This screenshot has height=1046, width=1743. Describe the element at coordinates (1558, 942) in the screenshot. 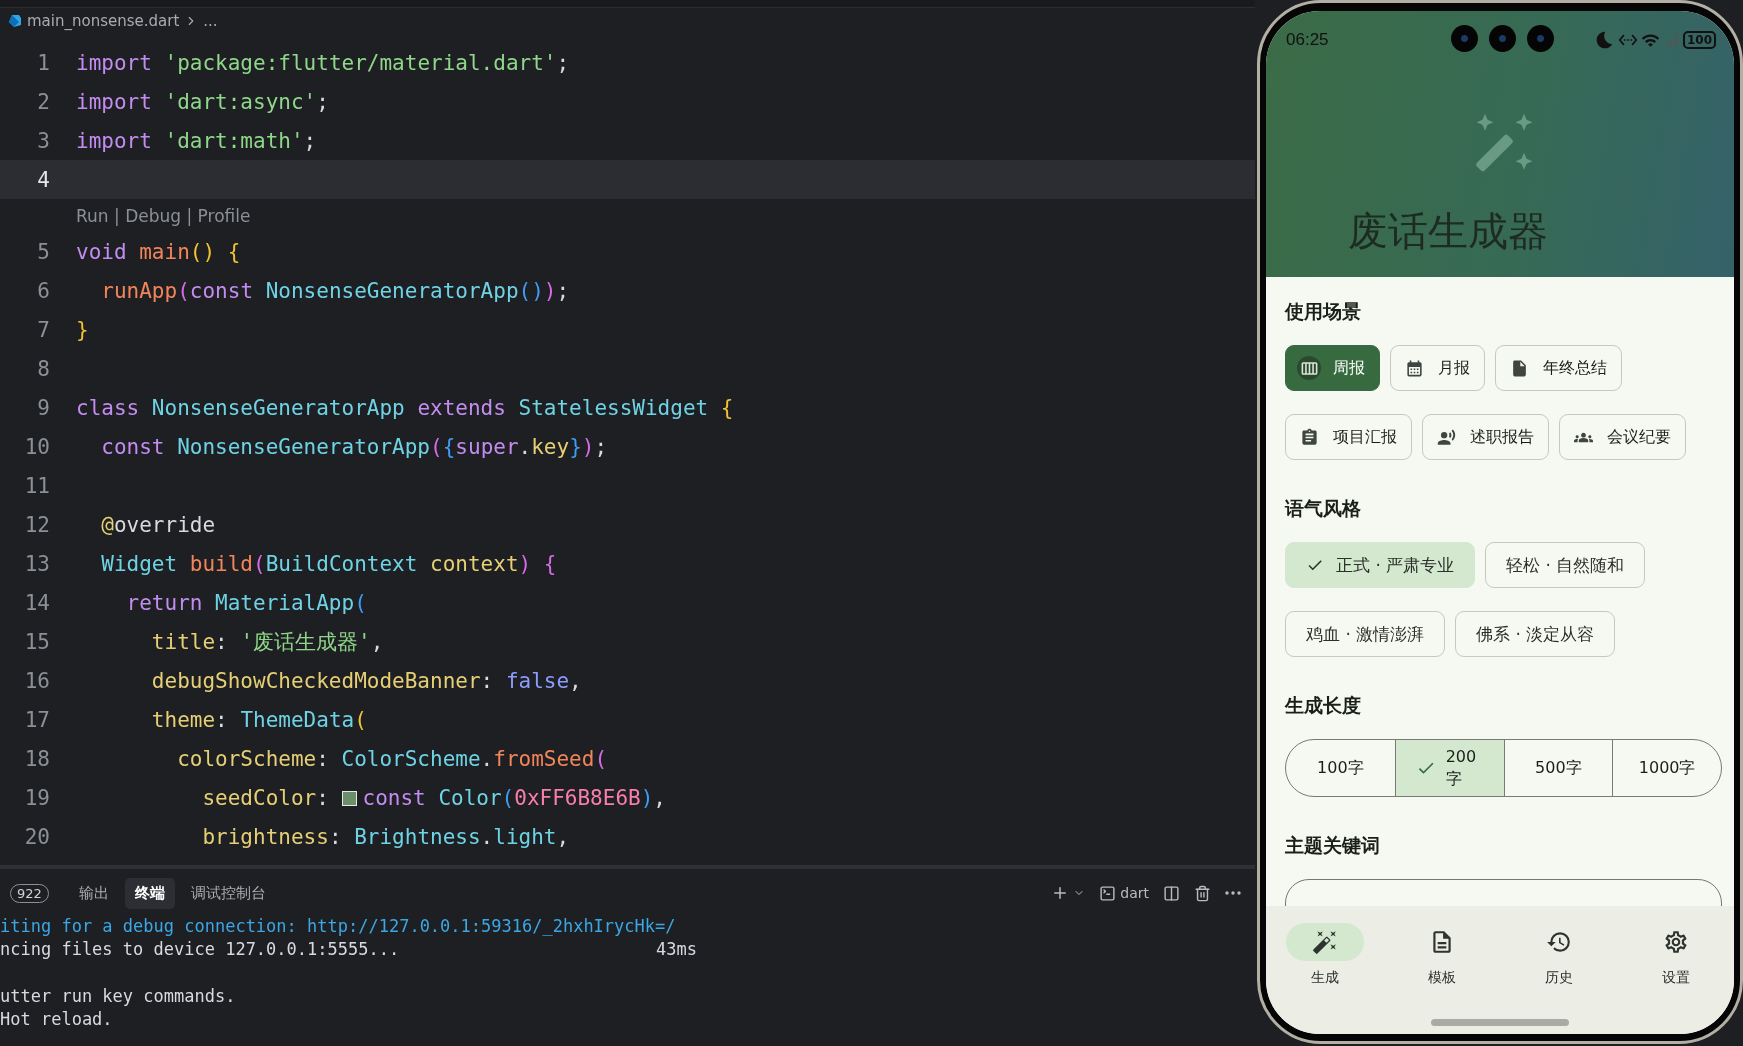

I see `history-icon` at that location.